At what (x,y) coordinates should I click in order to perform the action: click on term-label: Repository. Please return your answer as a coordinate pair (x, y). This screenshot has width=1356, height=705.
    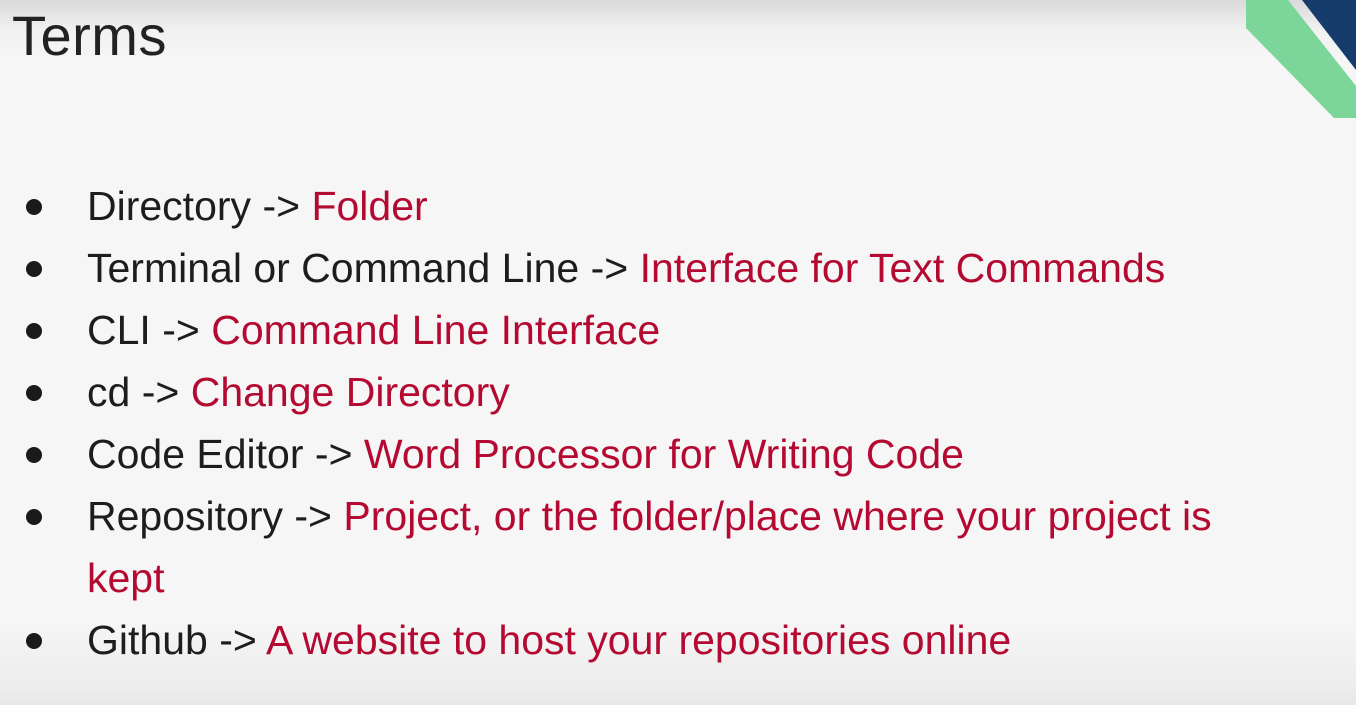
    Looking at the image, I should click on (185, 516).